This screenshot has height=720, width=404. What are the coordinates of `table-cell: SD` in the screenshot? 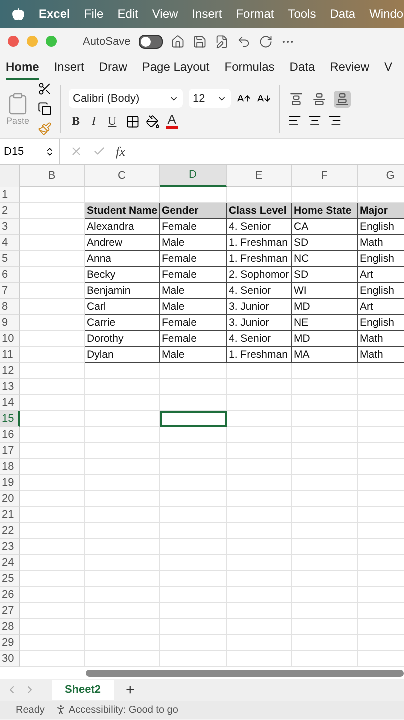 It's located at (325, 275).